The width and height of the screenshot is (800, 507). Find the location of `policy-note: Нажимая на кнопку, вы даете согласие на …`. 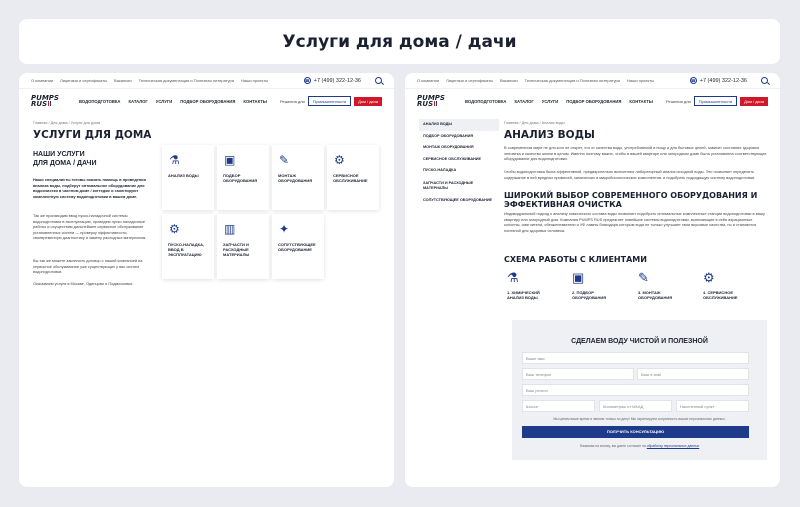

policy-note: Нажимая на кнопку, вы даете согласие на … is located at coordinates (639, 446).